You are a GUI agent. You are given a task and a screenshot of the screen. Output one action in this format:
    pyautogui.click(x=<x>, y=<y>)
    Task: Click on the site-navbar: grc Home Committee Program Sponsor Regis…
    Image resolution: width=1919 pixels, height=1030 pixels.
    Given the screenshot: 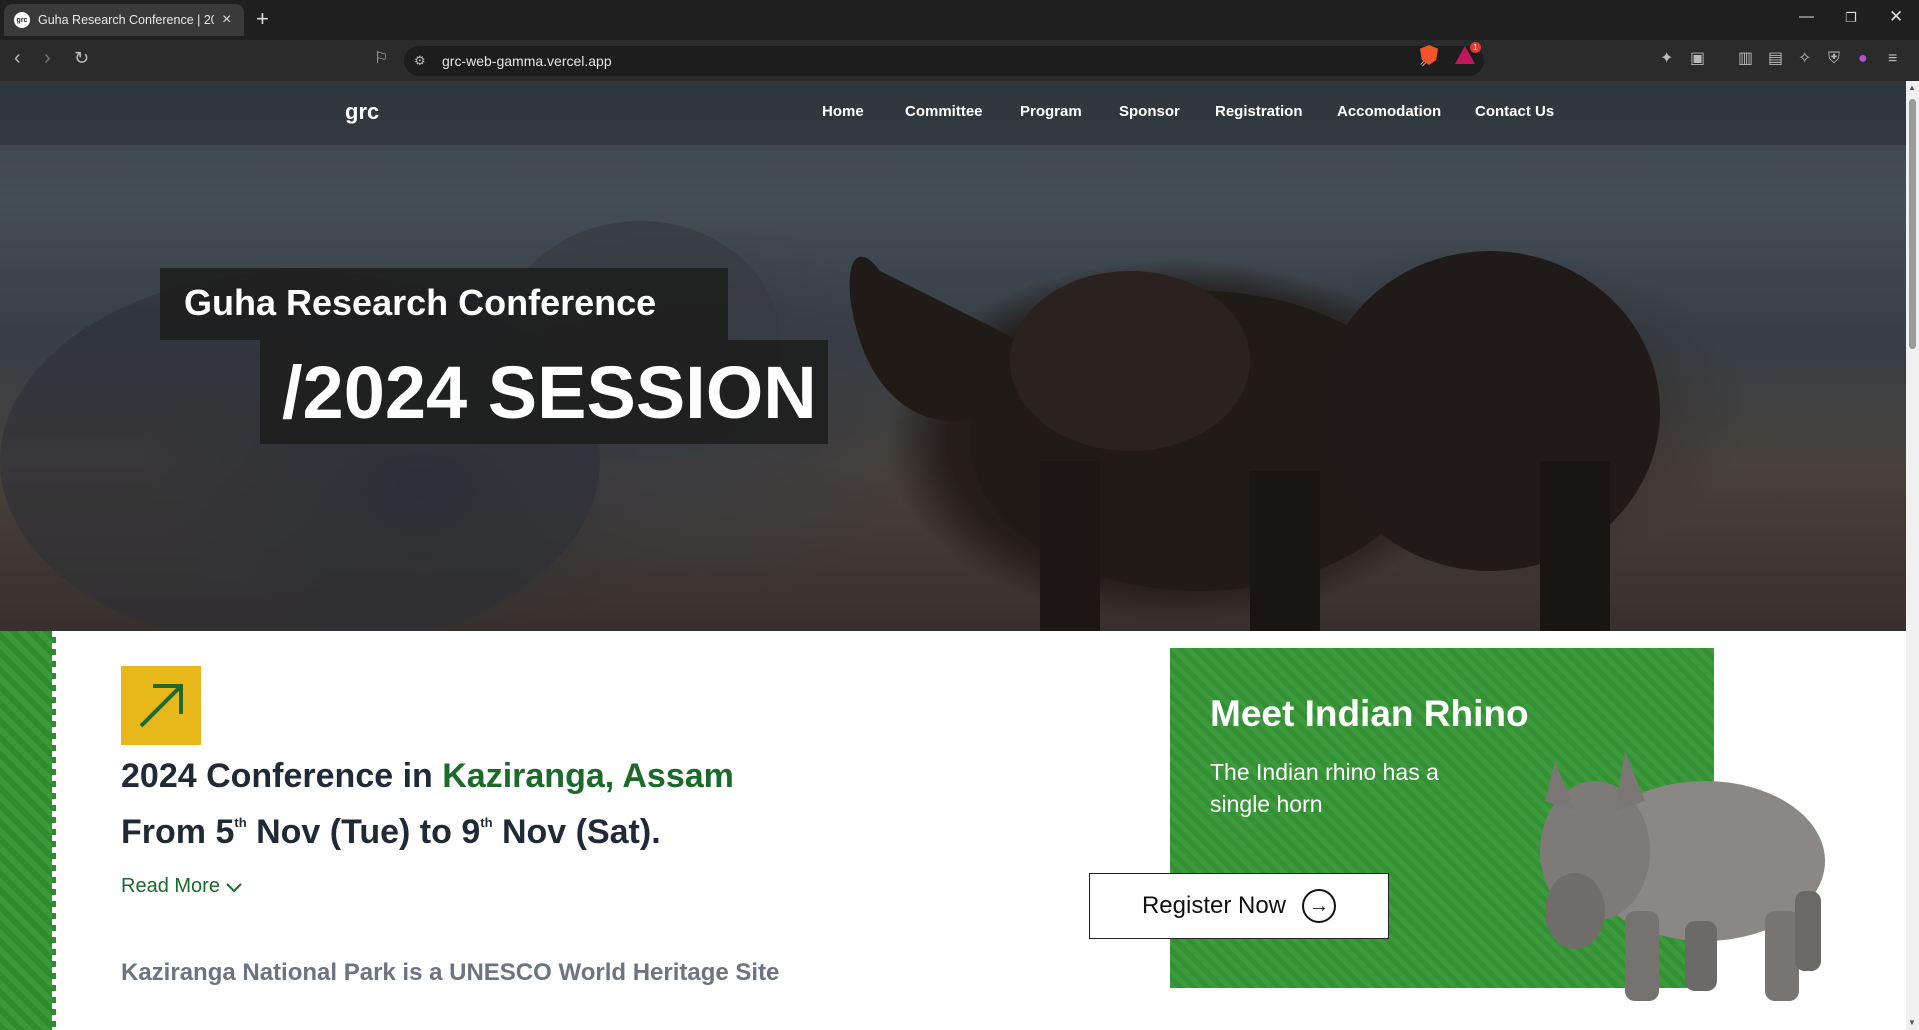 What is the action you would take?
    pyautogui.click(x=953, y=113)
    